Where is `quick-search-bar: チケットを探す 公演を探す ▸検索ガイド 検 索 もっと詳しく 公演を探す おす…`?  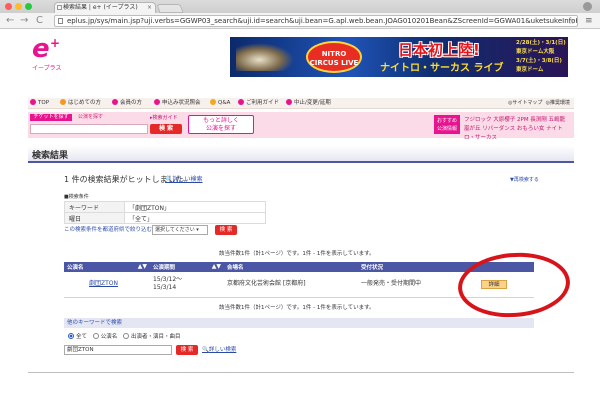 quick-search-bar: チケットを探す 公演を探す ▸検索ガイド 検 索 もっと詳しく 公演を探す おす… is located at coordinates (301, 126).